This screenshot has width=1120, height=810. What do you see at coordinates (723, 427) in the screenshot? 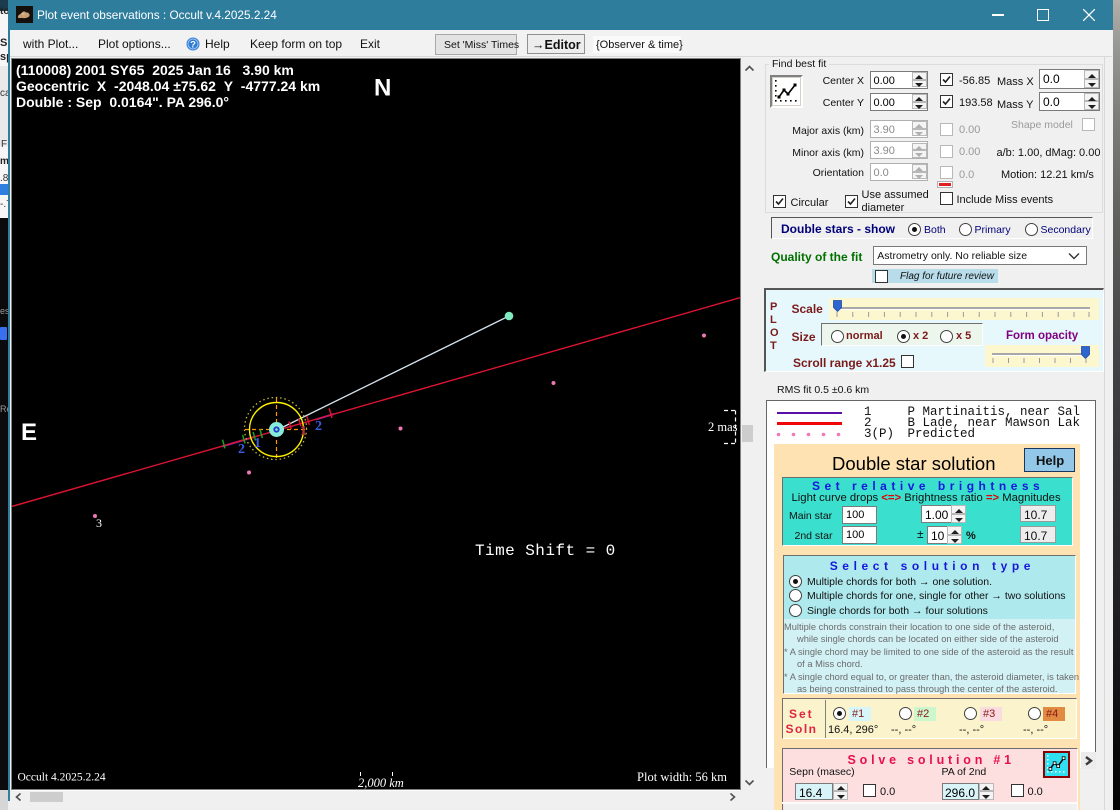
I see `svg-text: 2 mas` at bounding box center [723, 427].